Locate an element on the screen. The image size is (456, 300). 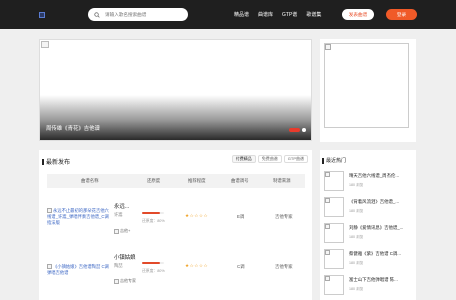
search-box is located at coordinates (138, 14).